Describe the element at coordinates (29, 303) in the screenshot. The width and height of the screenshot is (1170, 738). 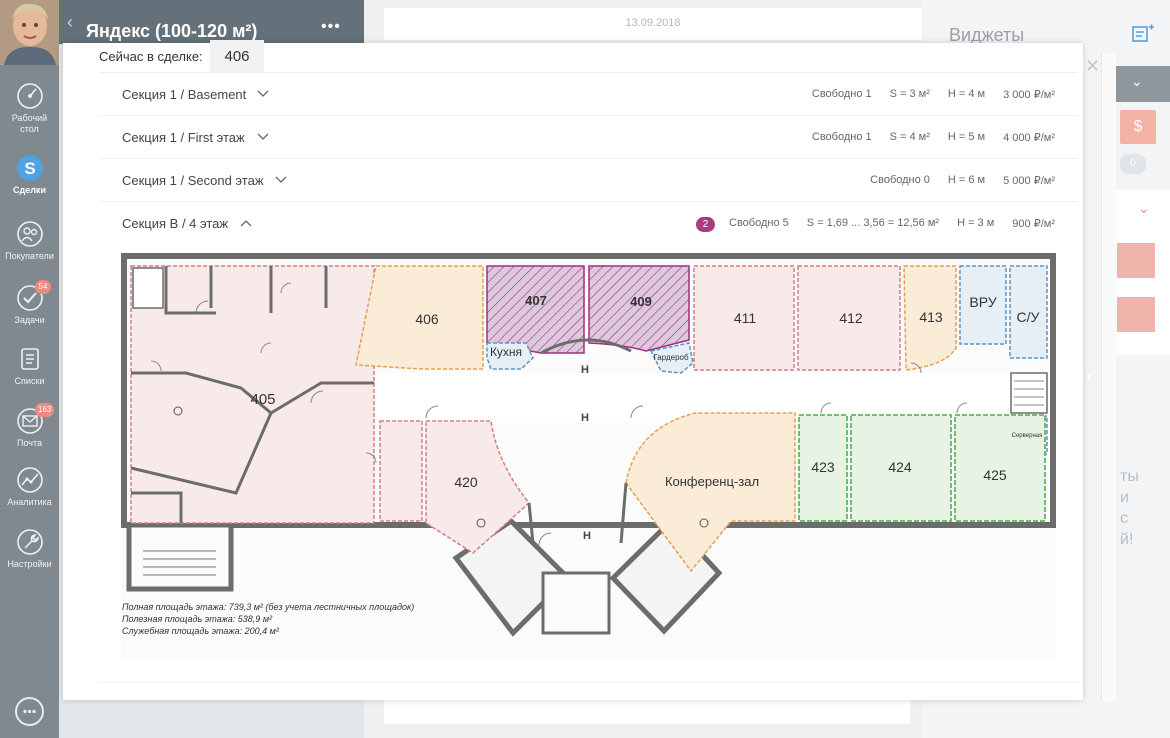
I see `nav-tasks: 54 Задачи` at that location.